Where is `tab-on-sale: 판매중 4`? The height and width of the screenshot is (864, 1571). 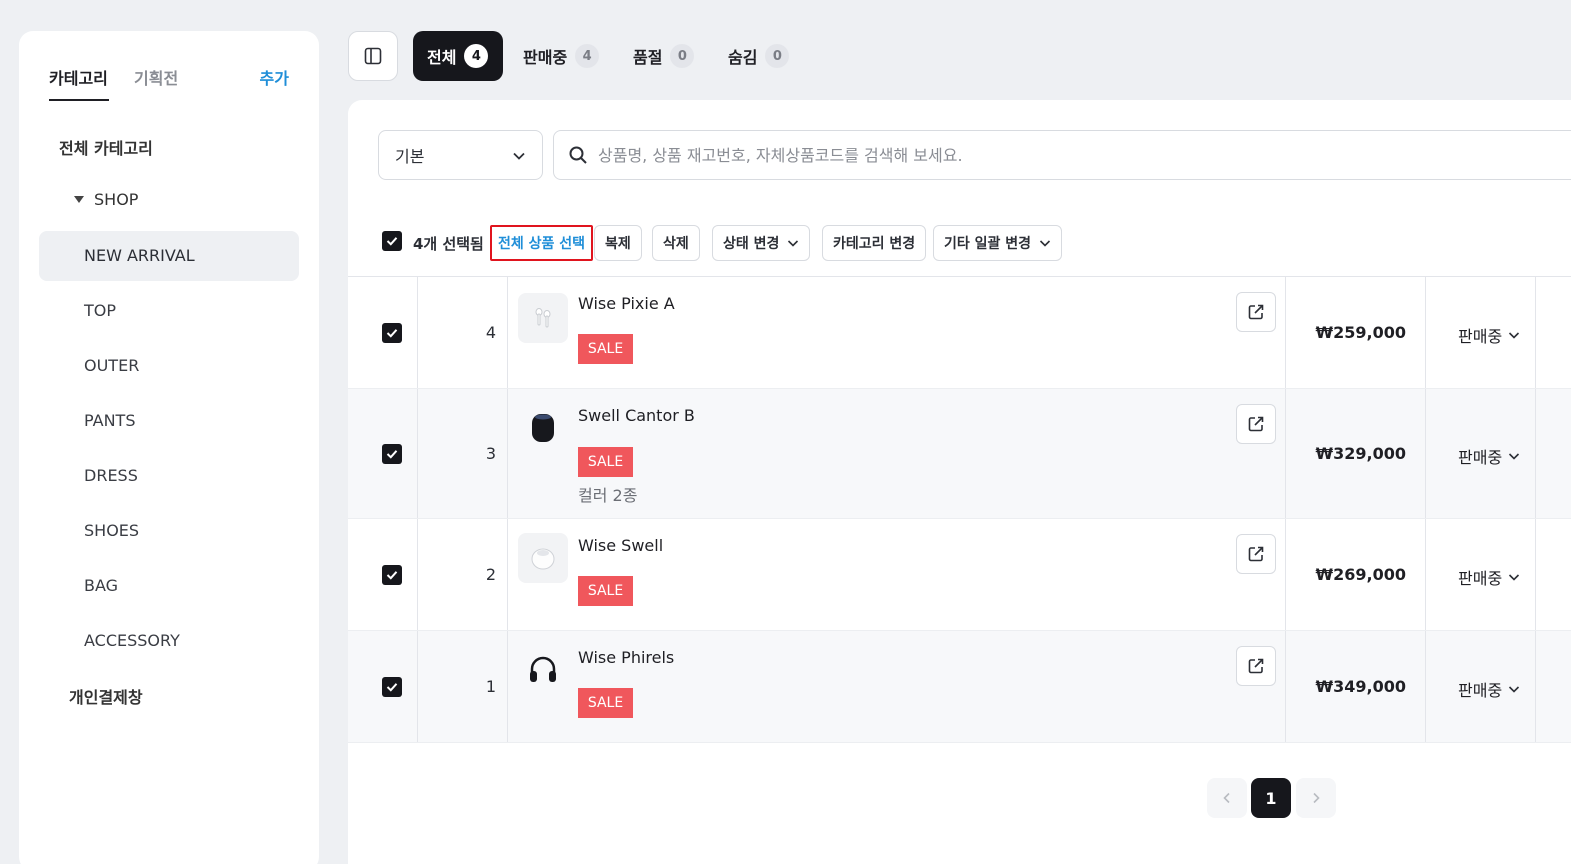 tab-on-sale: 판매중 4 is located at coordinates (561, 56).